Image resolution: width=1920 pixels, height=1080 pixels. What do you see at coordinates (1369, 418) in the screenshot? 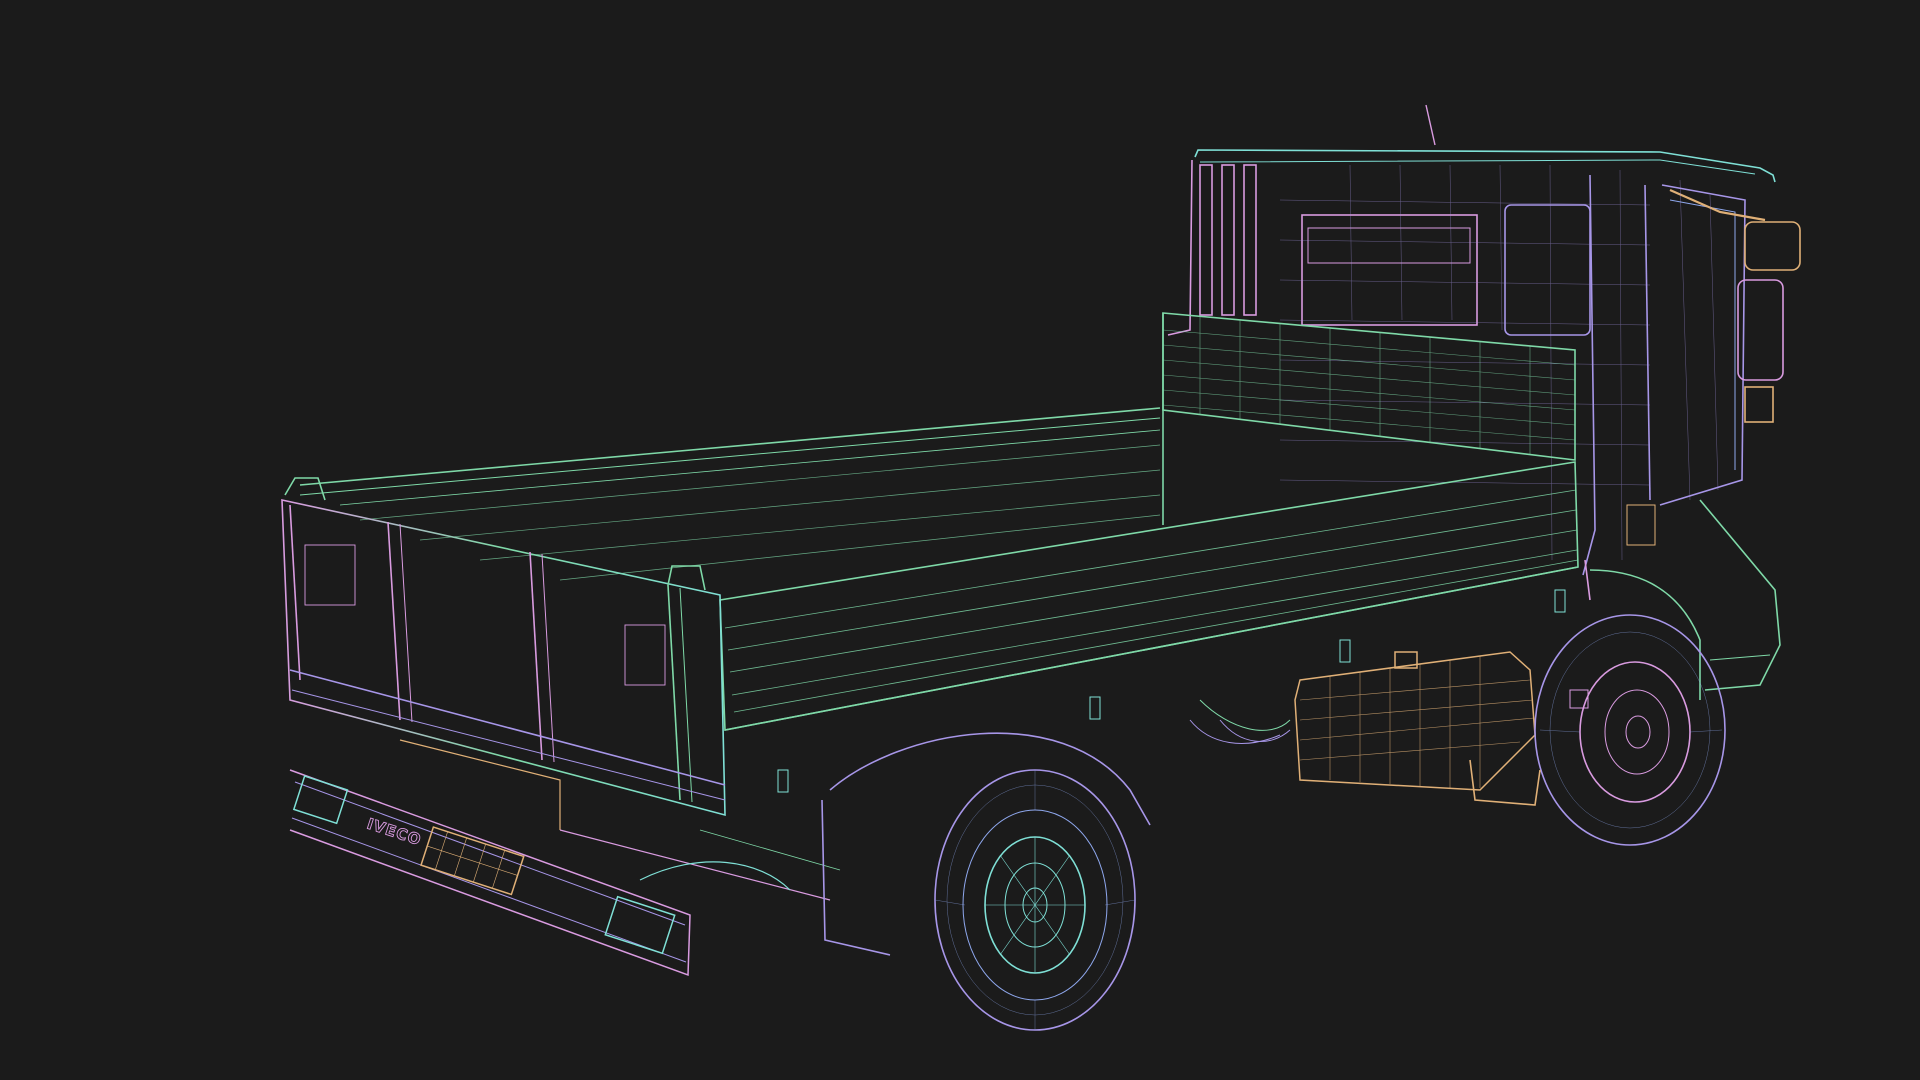
I see `headboard` at bounding box center [1369, 418].